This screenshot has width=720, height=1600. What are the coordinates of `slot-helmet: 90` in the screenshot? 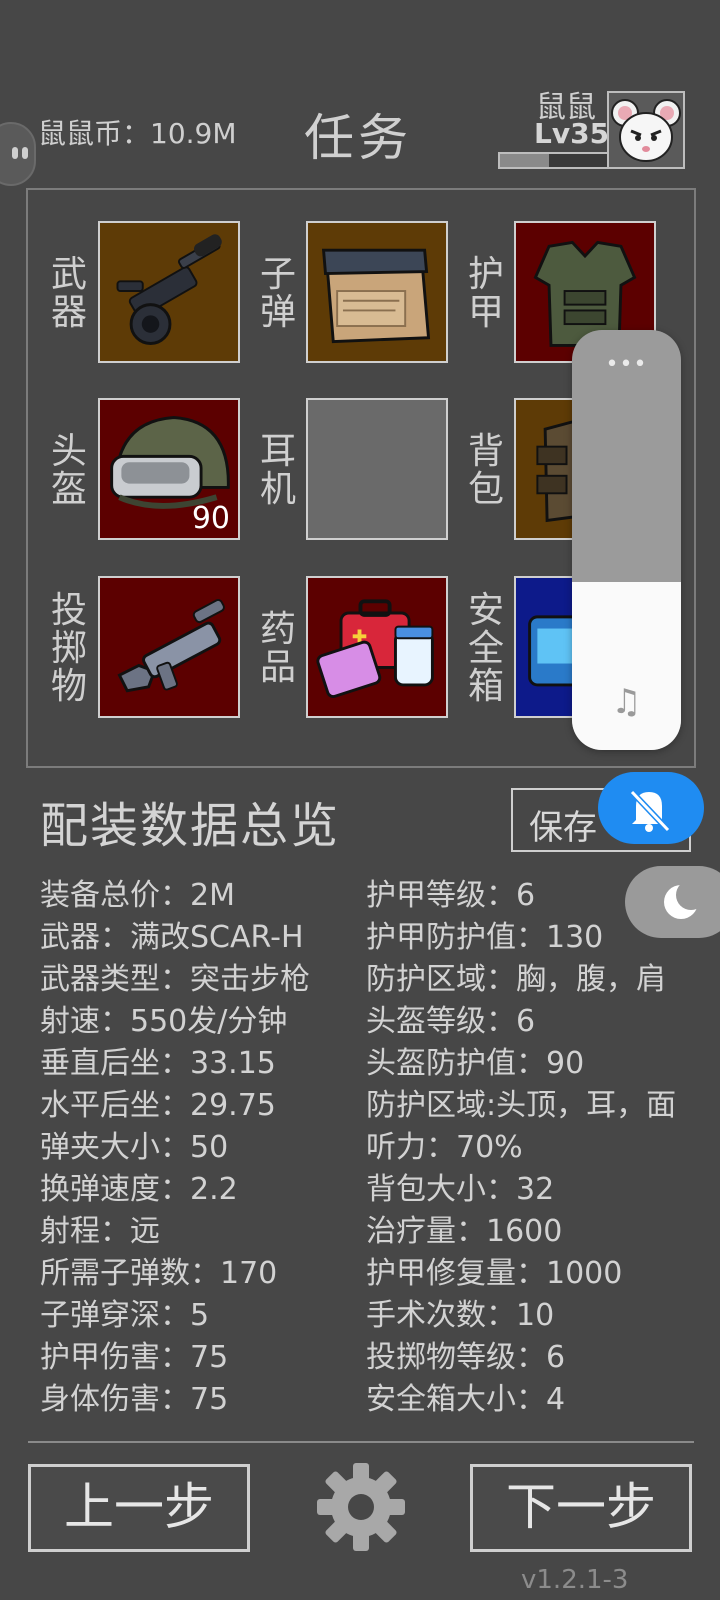 It's located at (169, 469).